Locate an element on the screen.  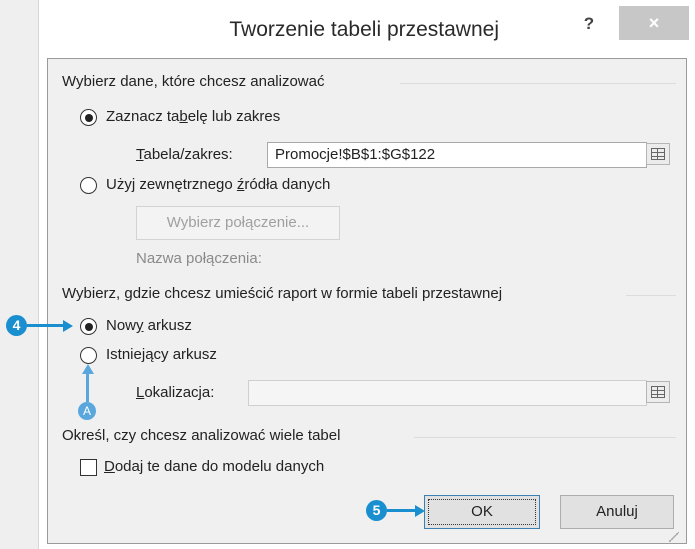
ok-button: OK is located at coordinates (482, 512).